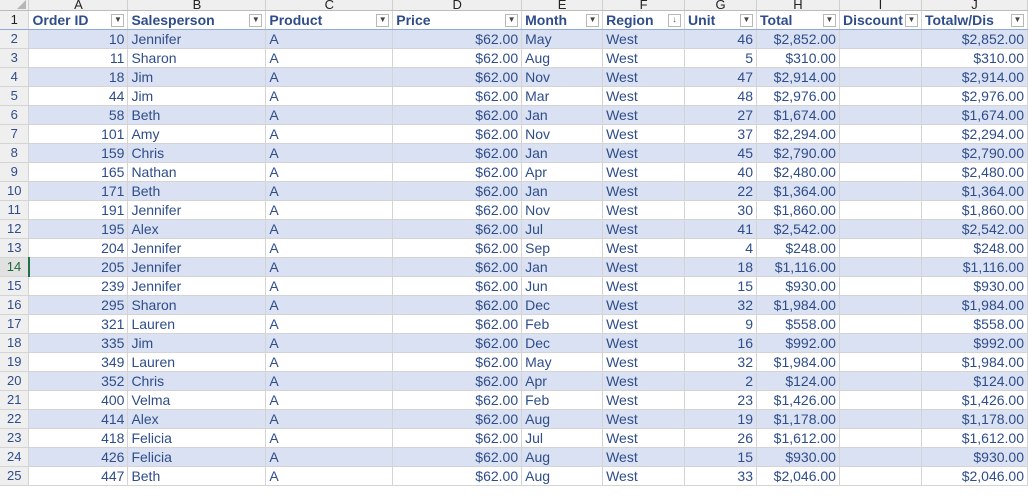 This screenshot has width=1028, height=501. What do you see at coordinates (78, 267) in the screenshot?
I see `cell-order-id: 205` at bounding box center [78, 267].